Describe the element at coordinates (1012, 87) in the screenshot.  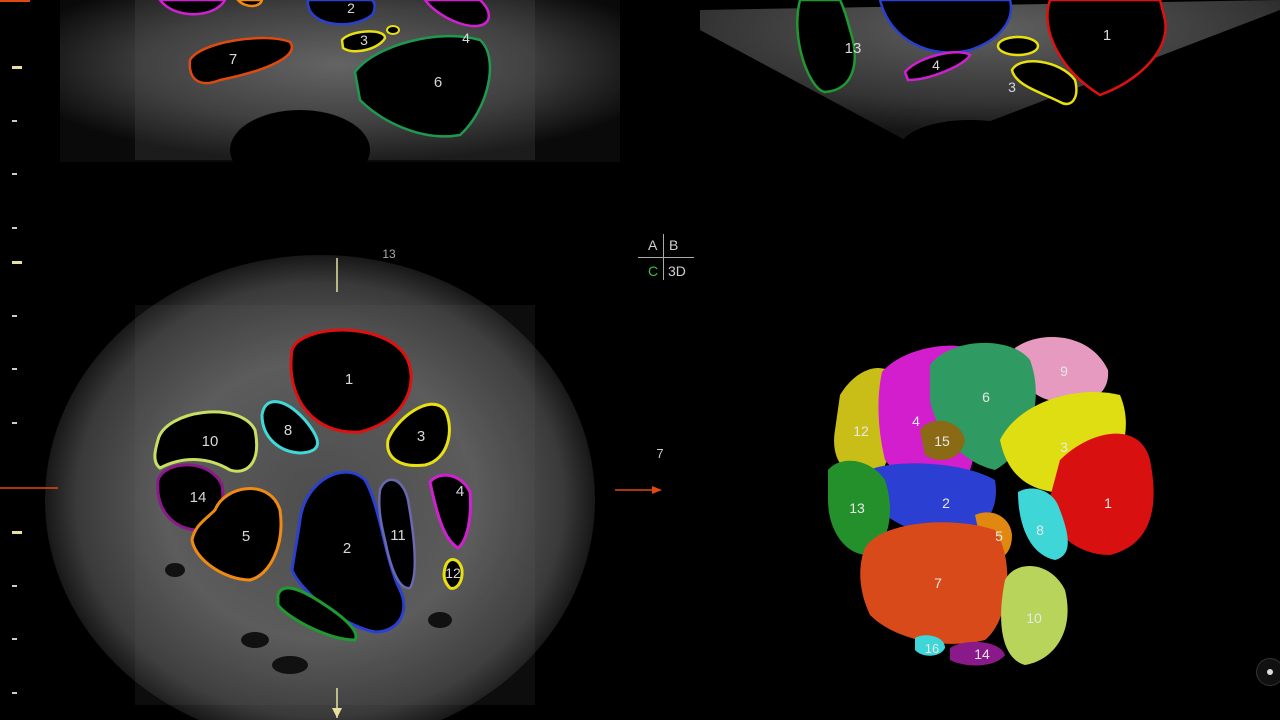
I see `pane-b-label-3: 3` at that location.